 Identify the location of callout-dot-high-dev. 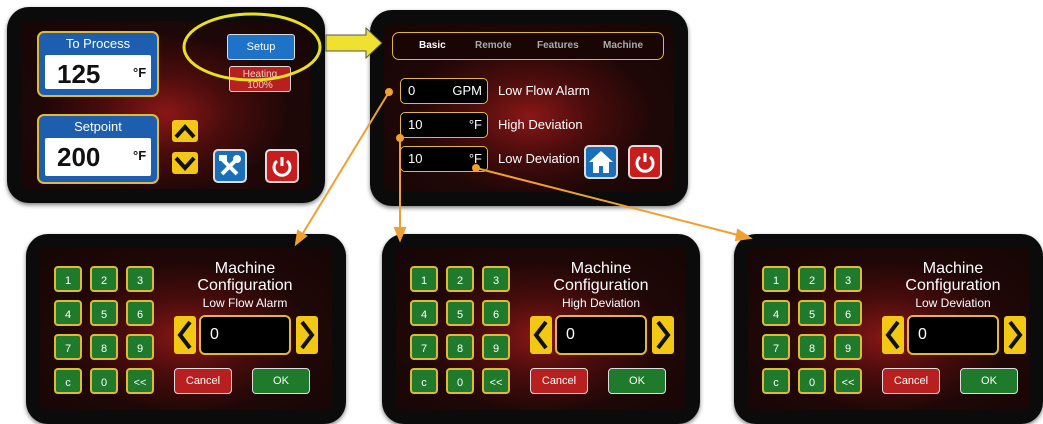
(400, 138).